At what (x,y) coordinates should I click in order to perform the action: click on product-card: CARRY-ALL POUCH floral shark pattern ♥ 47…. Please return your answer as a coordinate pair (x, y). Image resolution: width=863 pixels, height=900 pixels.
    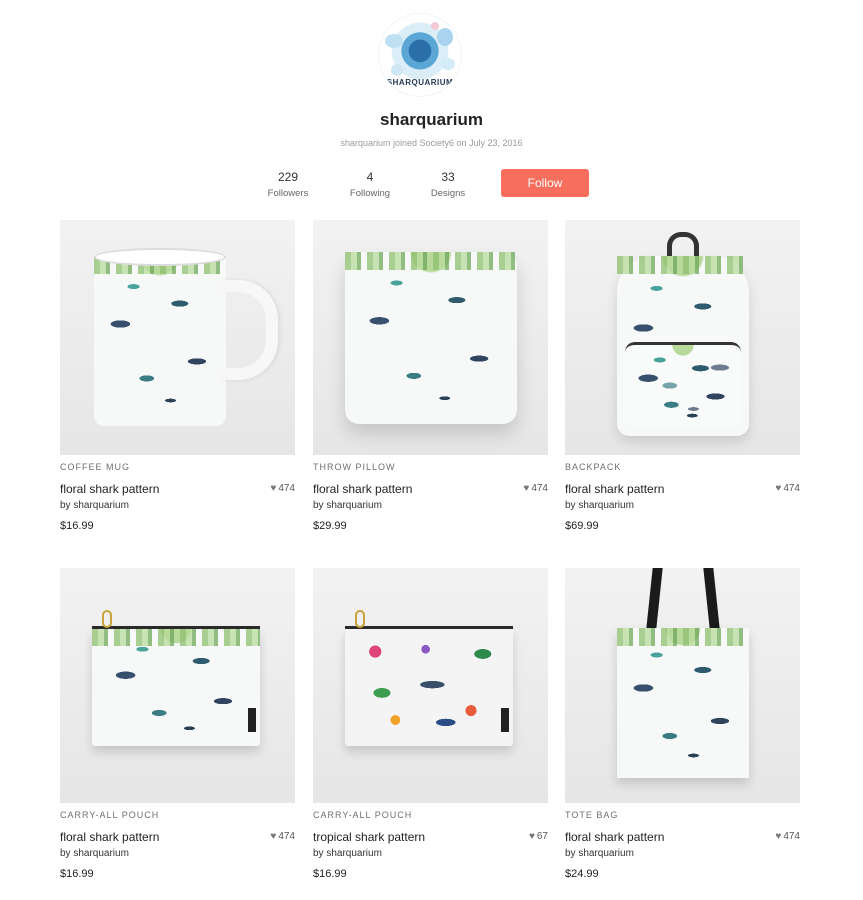
    Looking at the image, I should click on (177, 724).